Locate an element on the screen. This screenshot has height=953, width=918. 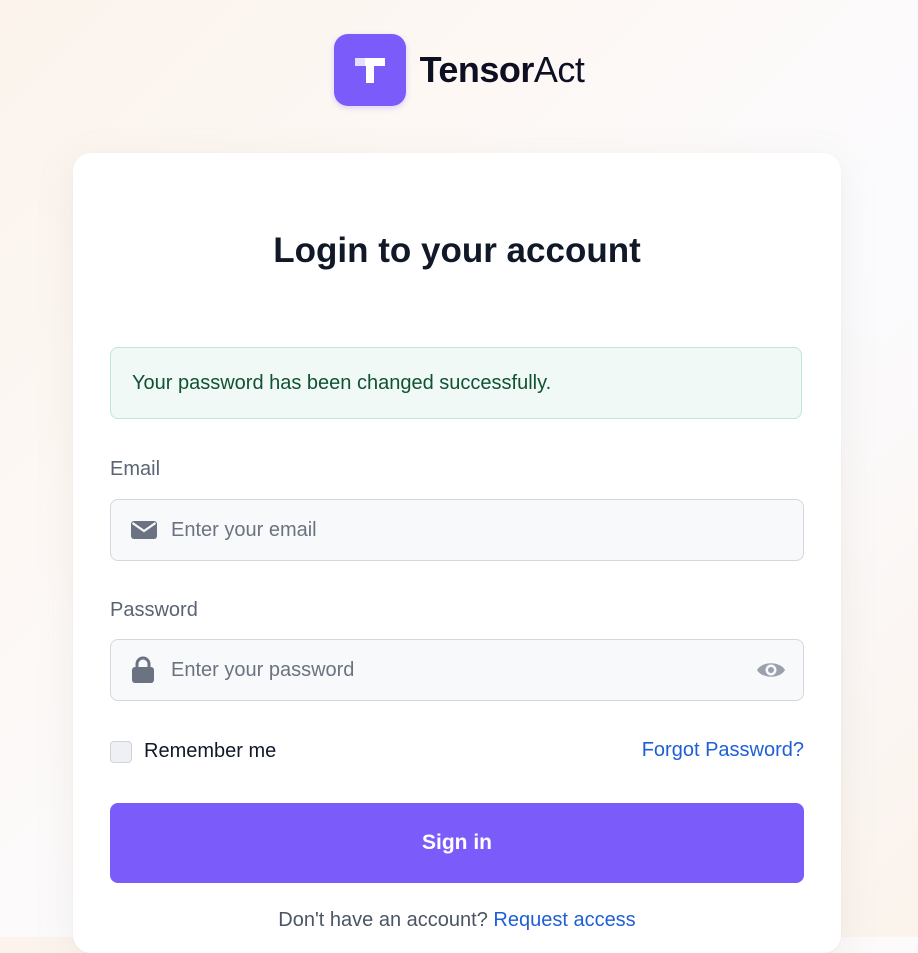
brand-header: TensorAct is located at coordinates (459, 70).